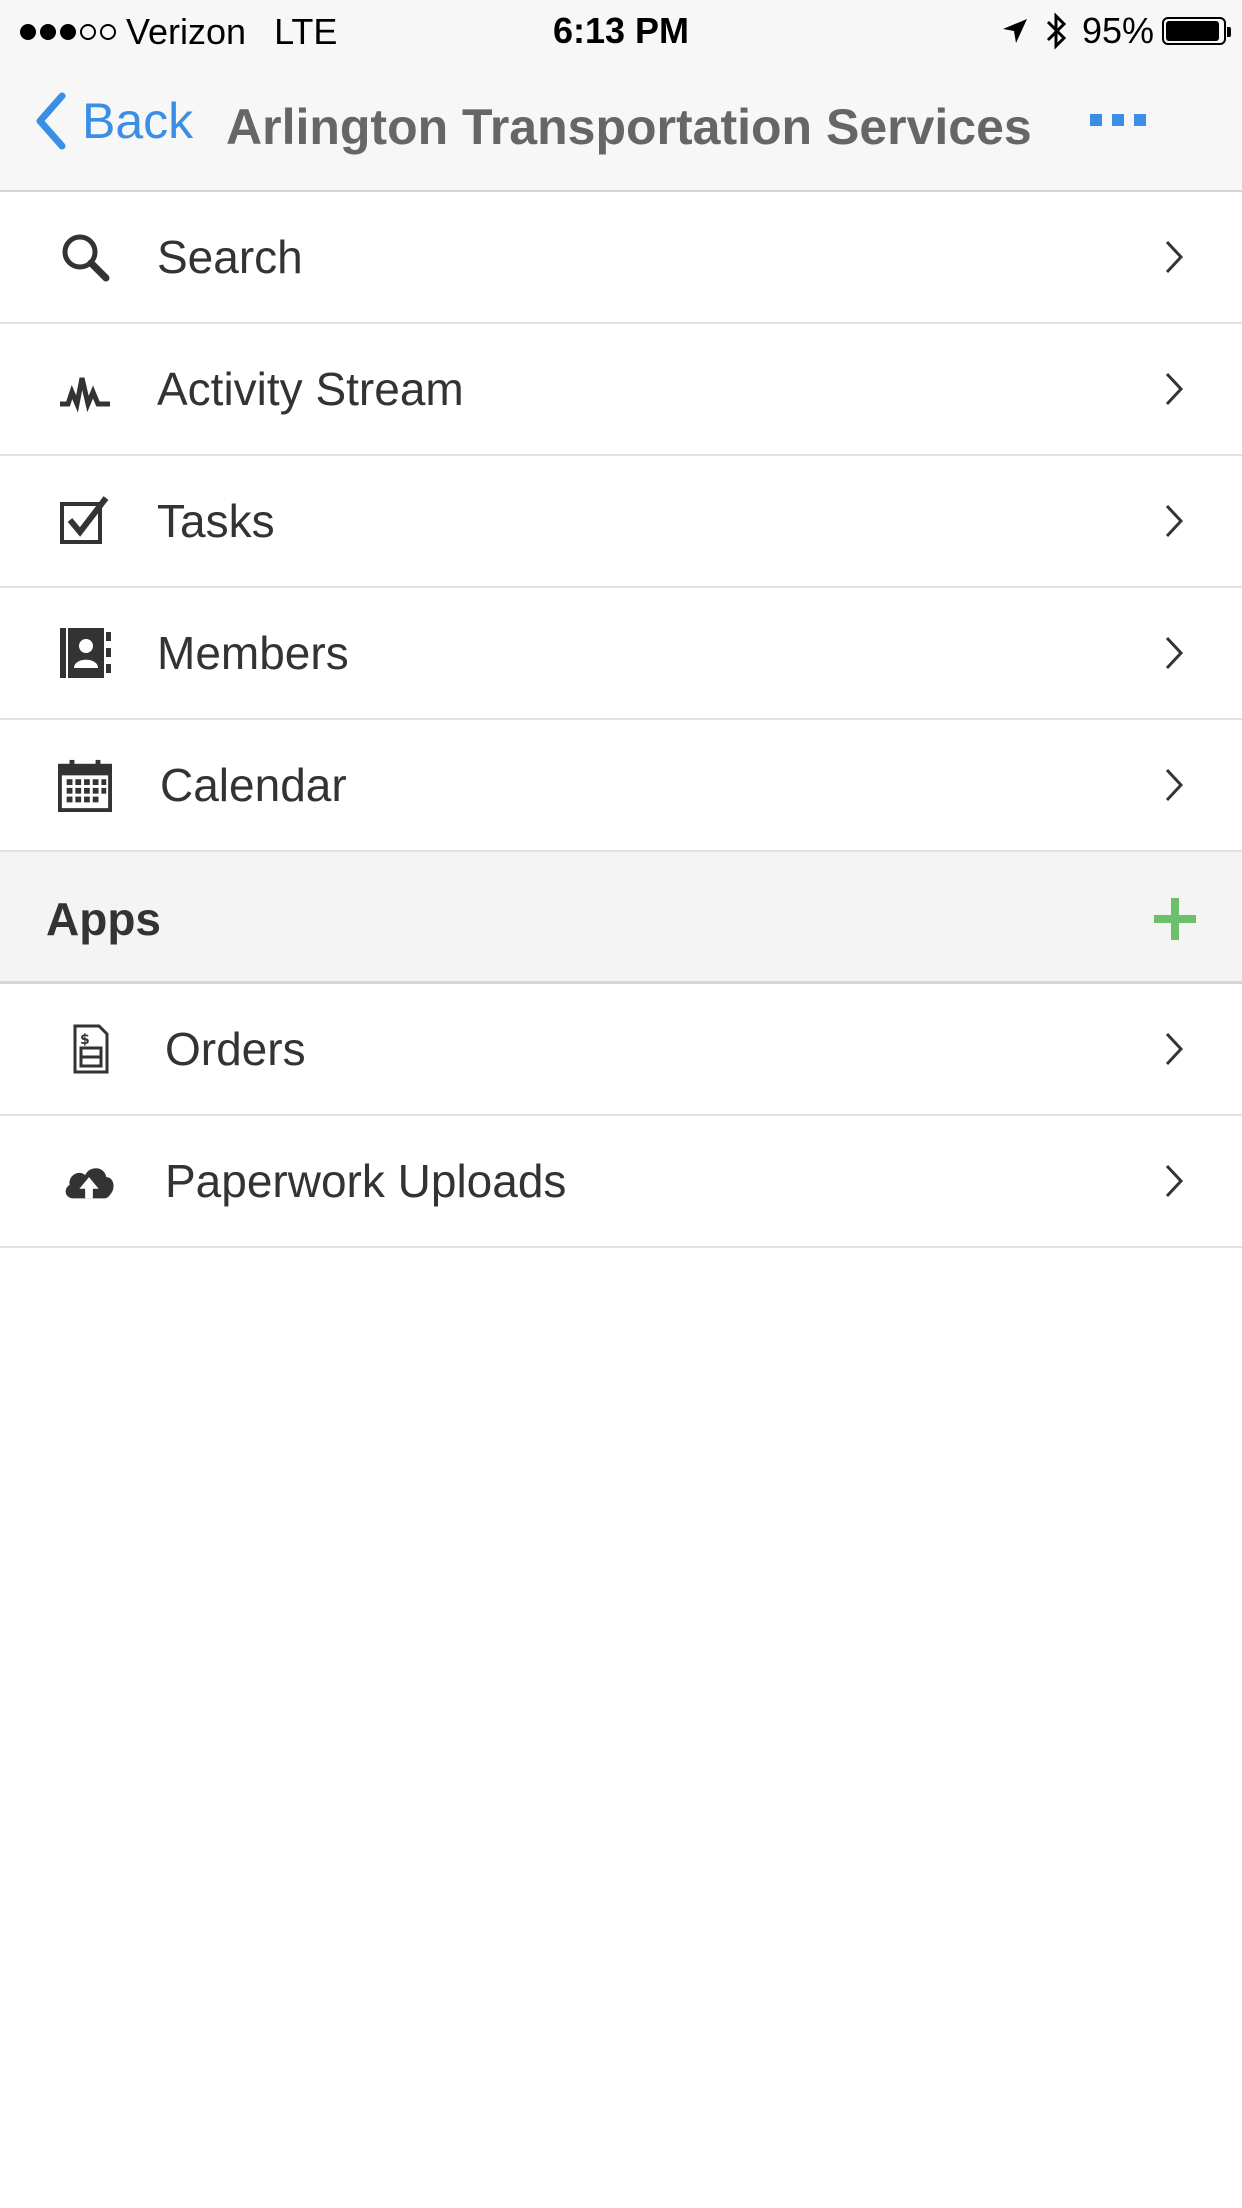 This screenshot has width=1242, height=2208. I want to click on cloud-upload-icon, so click(89, 1181).